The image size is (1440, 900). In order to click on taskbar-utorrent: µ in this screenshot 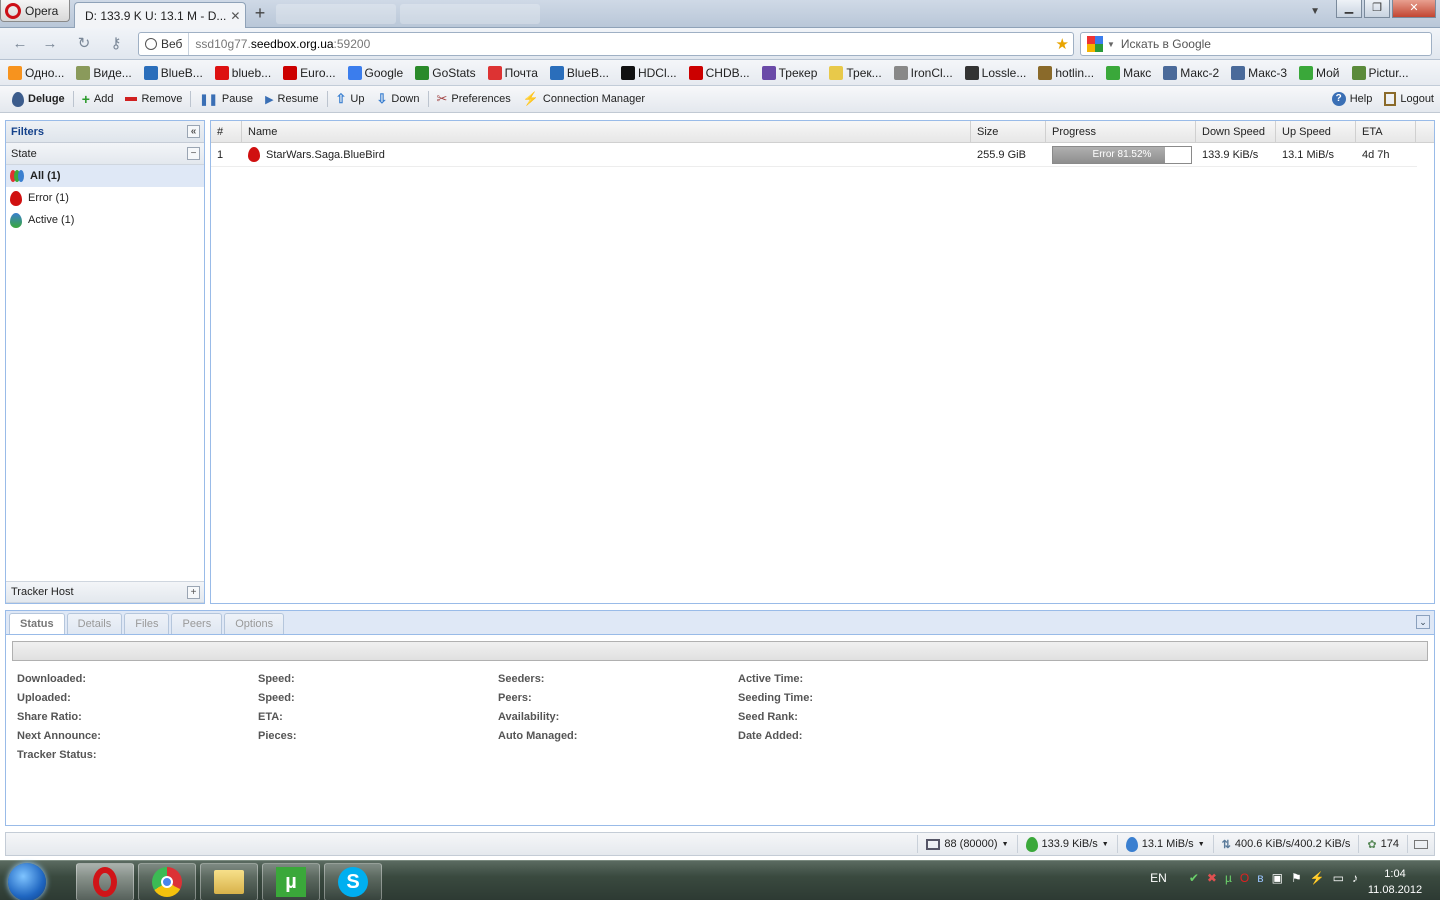, I will do `click(291, 881)`.